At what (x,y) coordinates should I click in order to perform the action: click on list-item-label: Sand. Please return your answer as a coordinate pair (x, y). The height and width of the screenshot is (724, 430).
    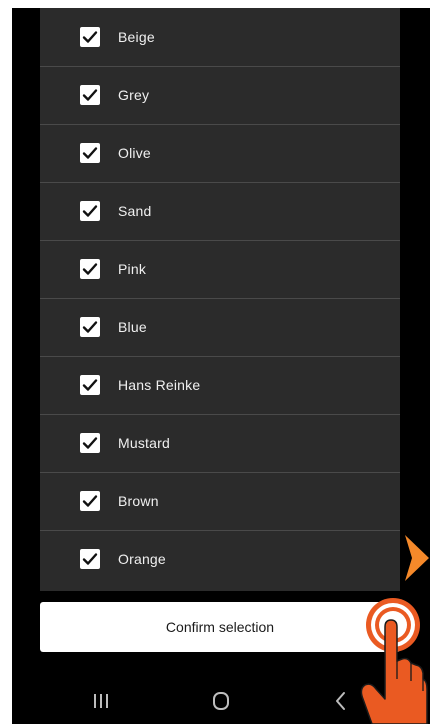
    Looking at the image, I should click on (135, 211).